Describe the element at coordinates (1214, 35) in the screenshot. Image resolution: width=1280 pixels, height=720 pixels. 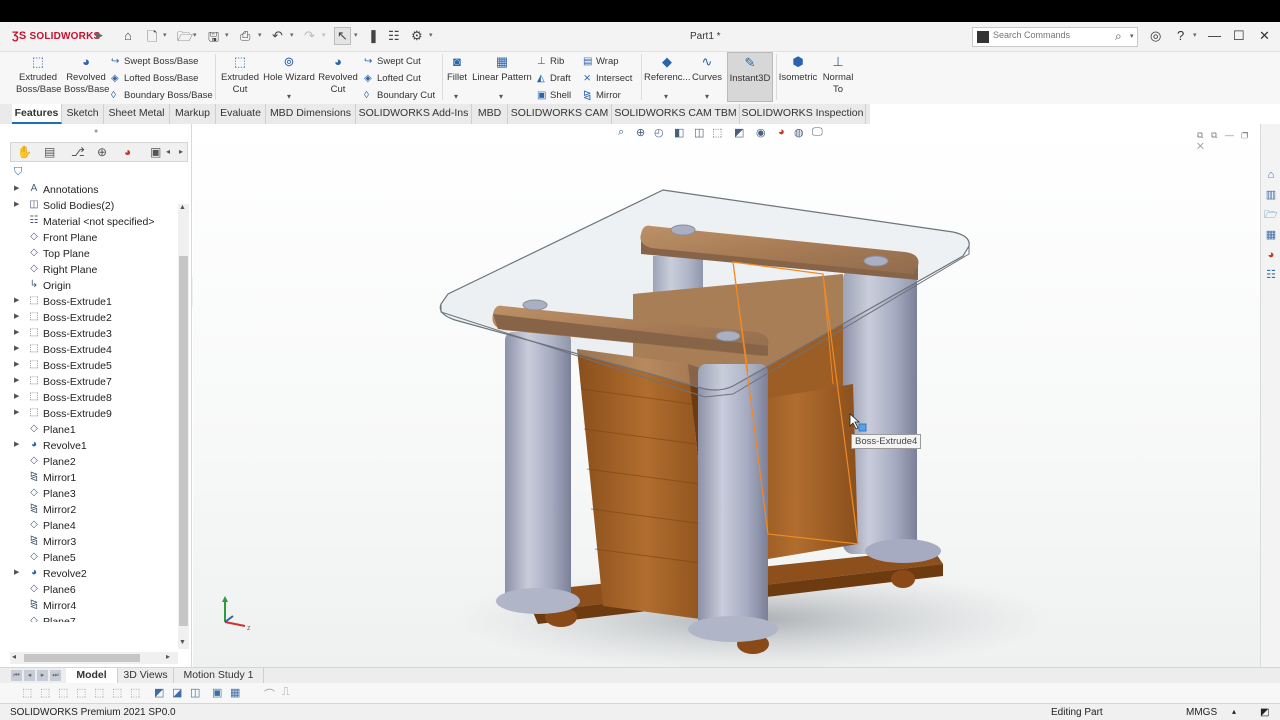
I see `minimize-icon: —` at that location.